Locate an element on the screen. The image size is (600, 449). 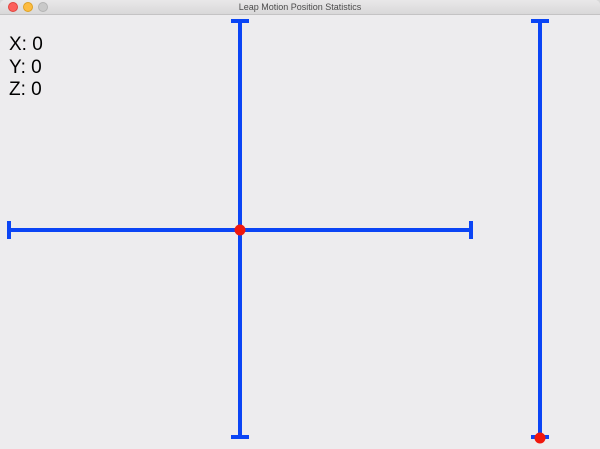
y-readout: Y: 0 is located at coordinates (25, 67).